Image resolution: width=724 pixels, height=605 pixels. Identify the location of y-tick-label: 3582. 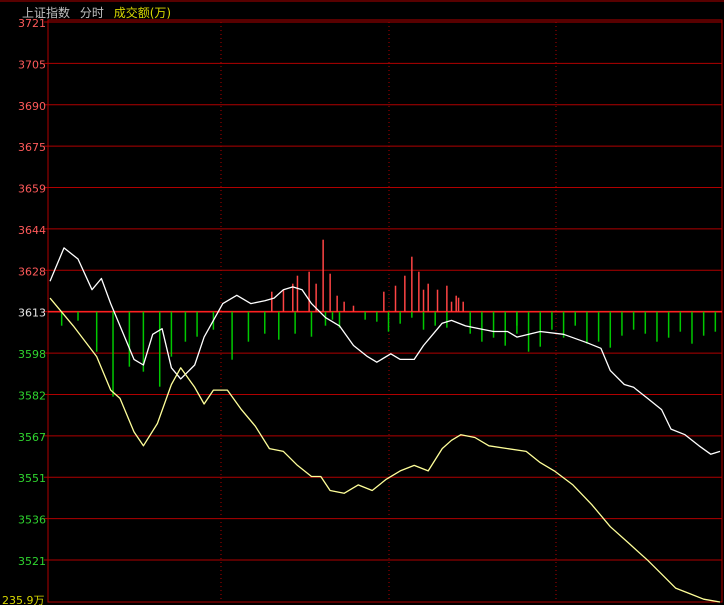
(32, 395).